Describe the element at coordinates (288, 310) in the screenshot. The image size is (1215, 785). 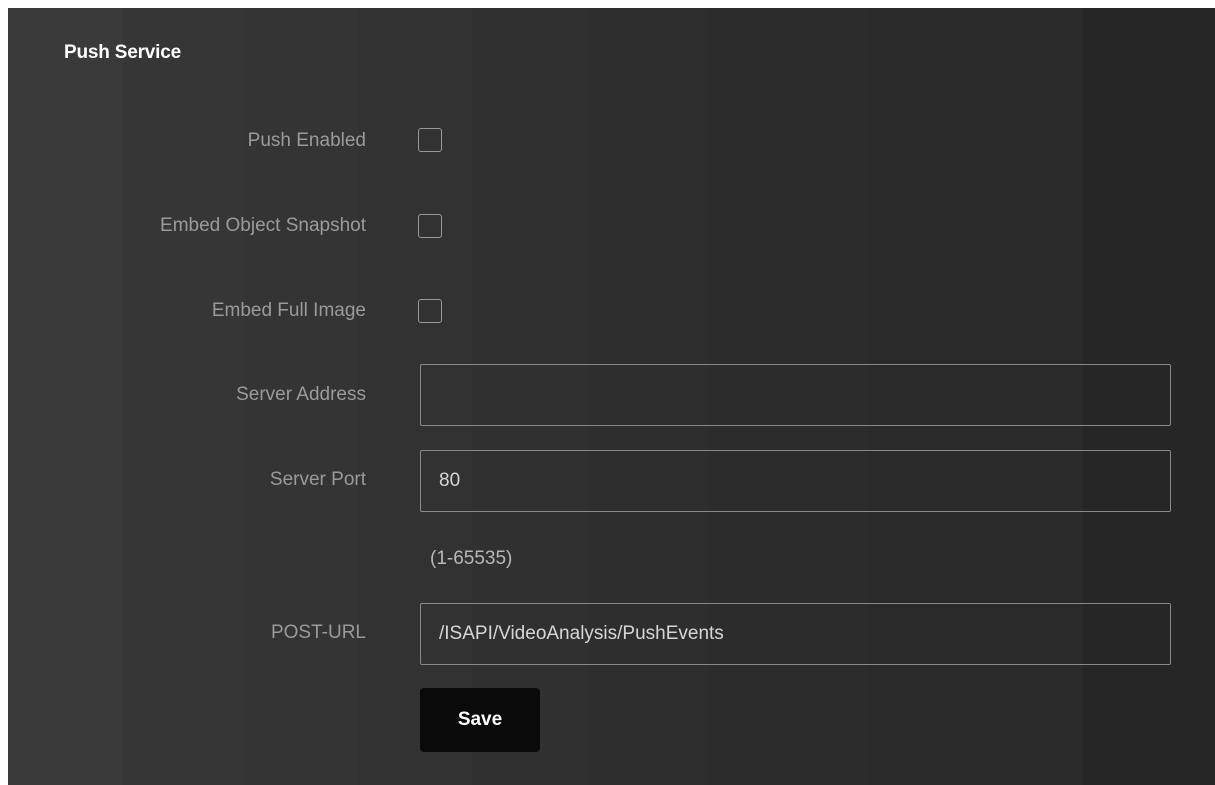
I see `embed-full-image-label: Embed Full Image` at that location.